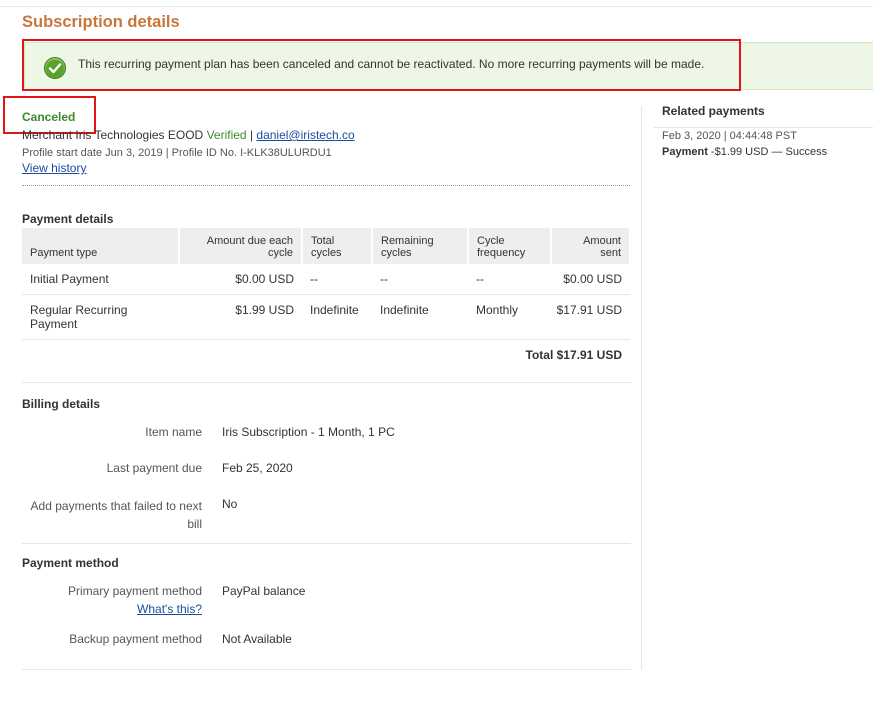  What do you see at coordinates (100, 279) in the screenshot?
I see `cell-payment-type: Initial Payment` at bounding box center [100, 279].